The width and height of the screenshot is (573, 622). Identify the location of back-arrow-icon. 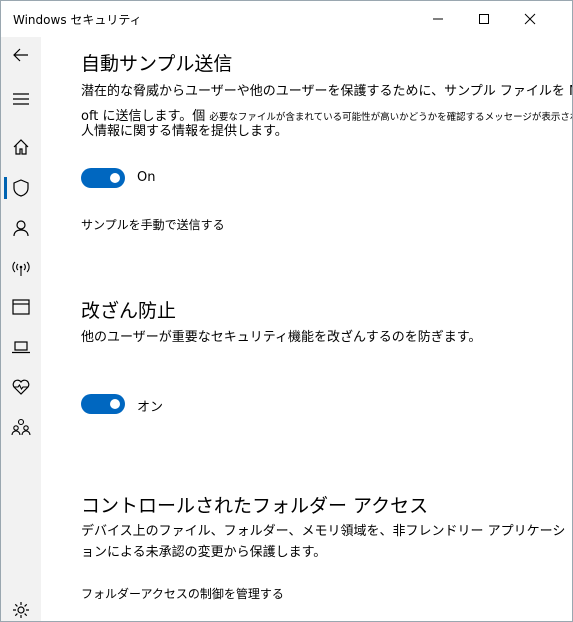
(21, 55).